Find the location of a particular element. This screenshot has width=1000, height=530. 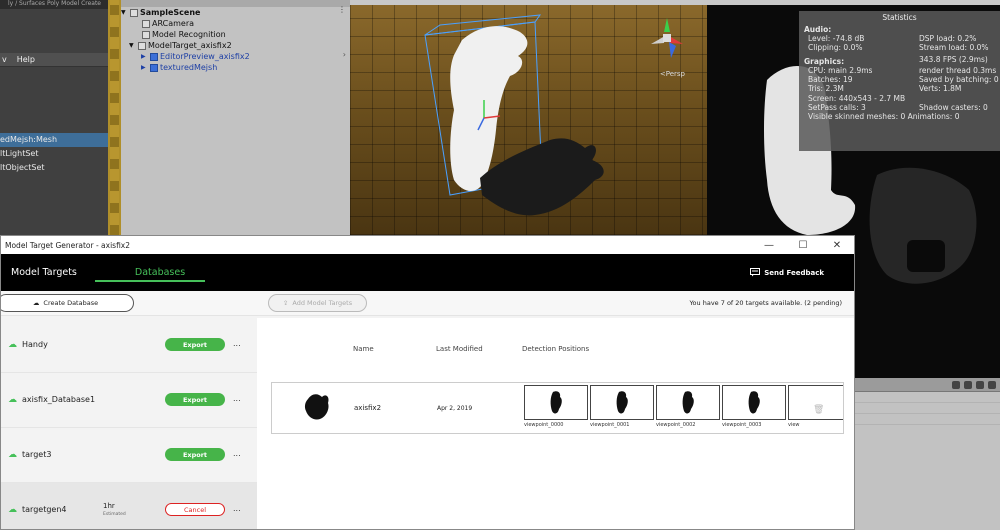

column-header-name: Name is located at coordinates (363, 349).